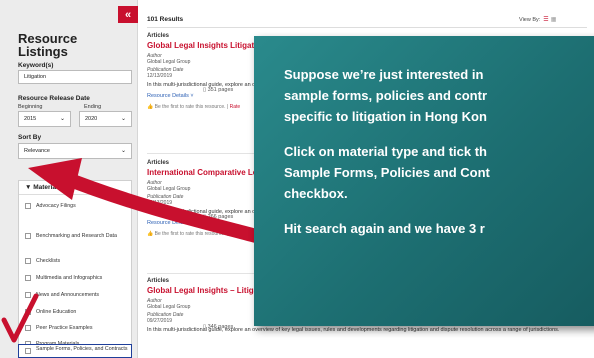 Image resolution: width=594 pixels, height=358 pixels. I want to click on sort-by-label: Sort By, so click(30, 137).